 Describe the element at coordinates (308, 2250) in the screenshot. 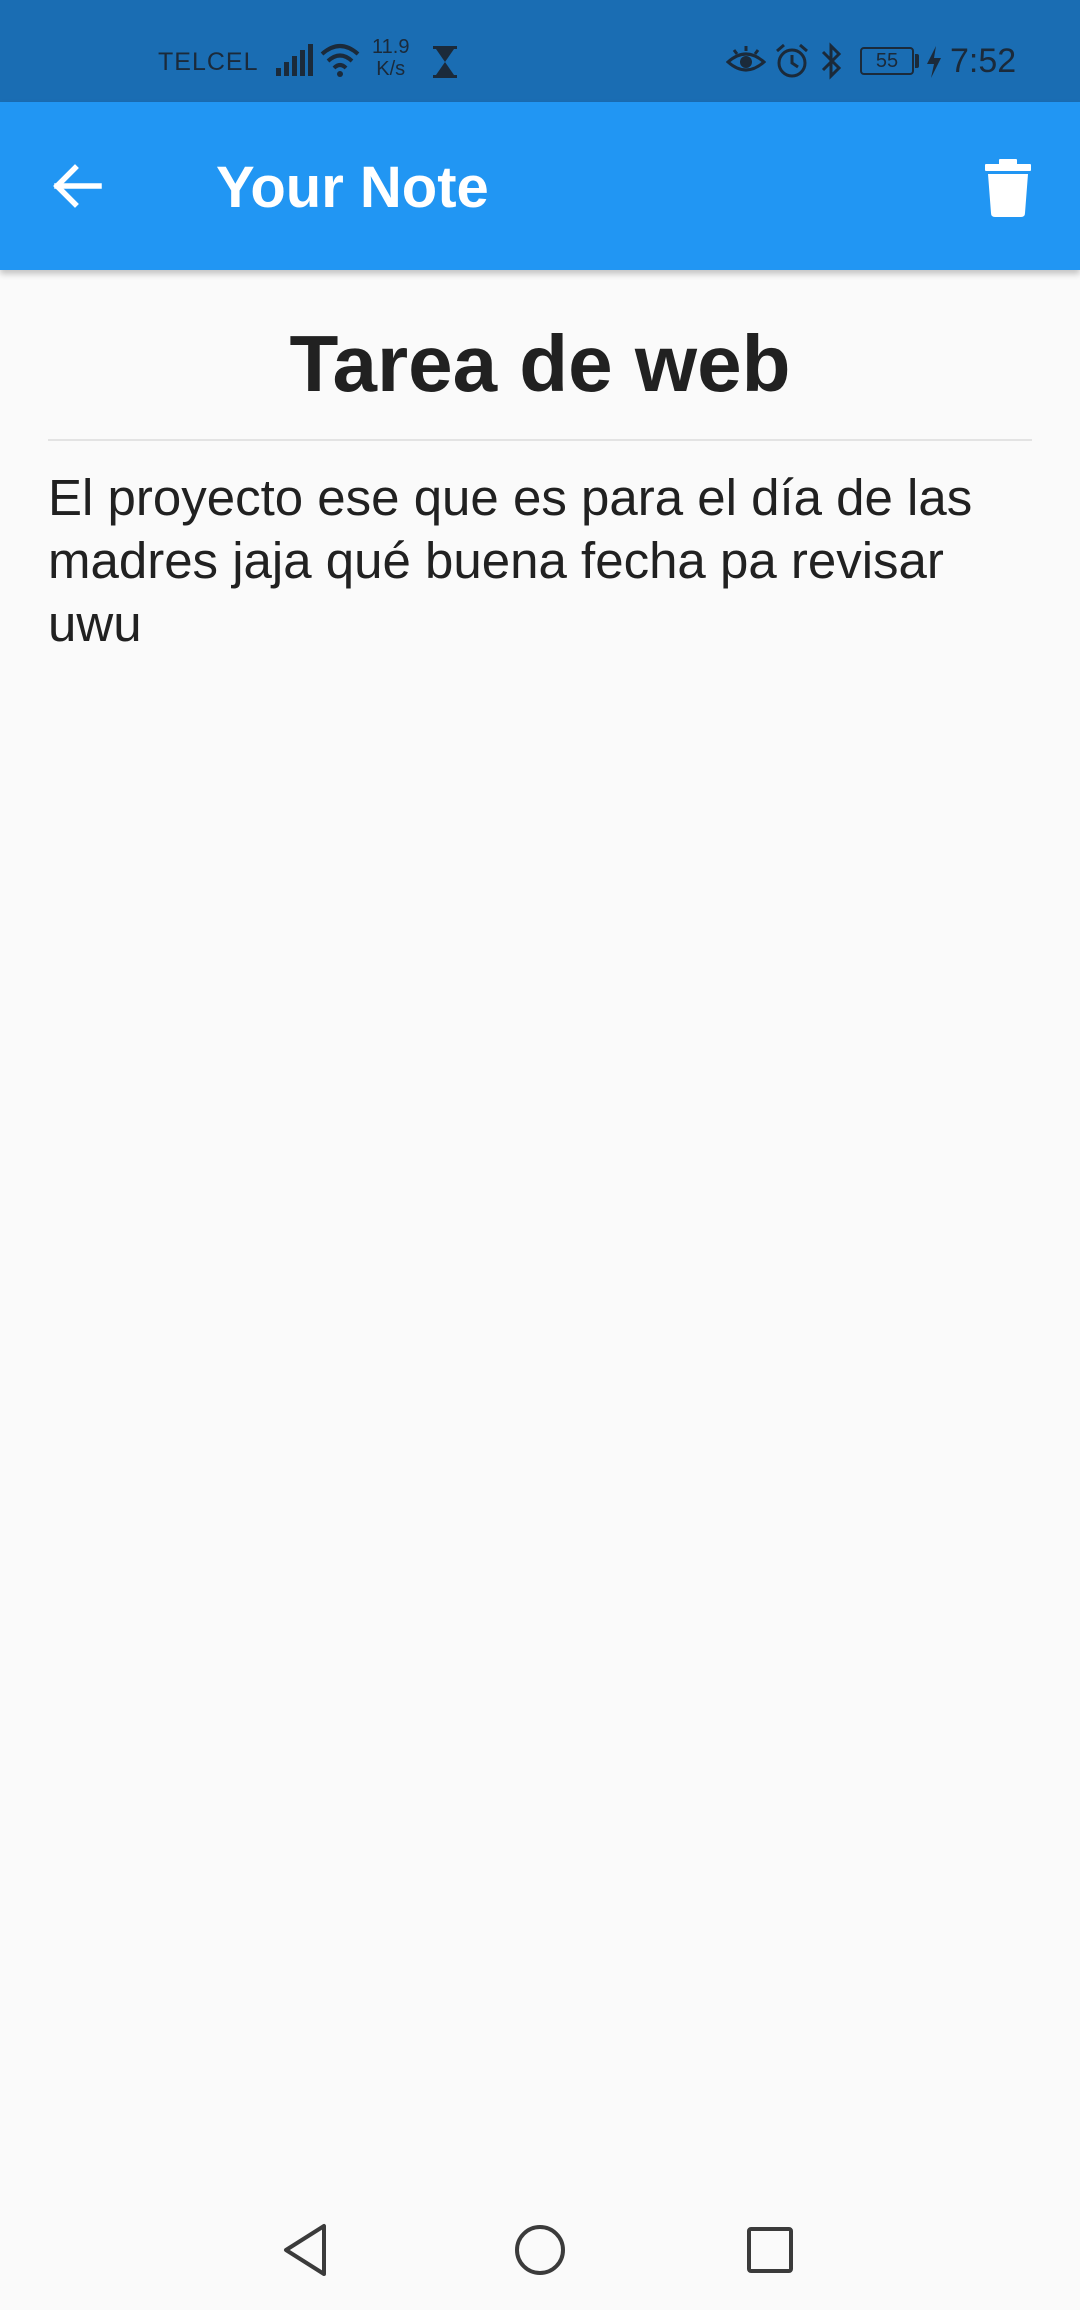

I see `triangle-back-icon` at that location.